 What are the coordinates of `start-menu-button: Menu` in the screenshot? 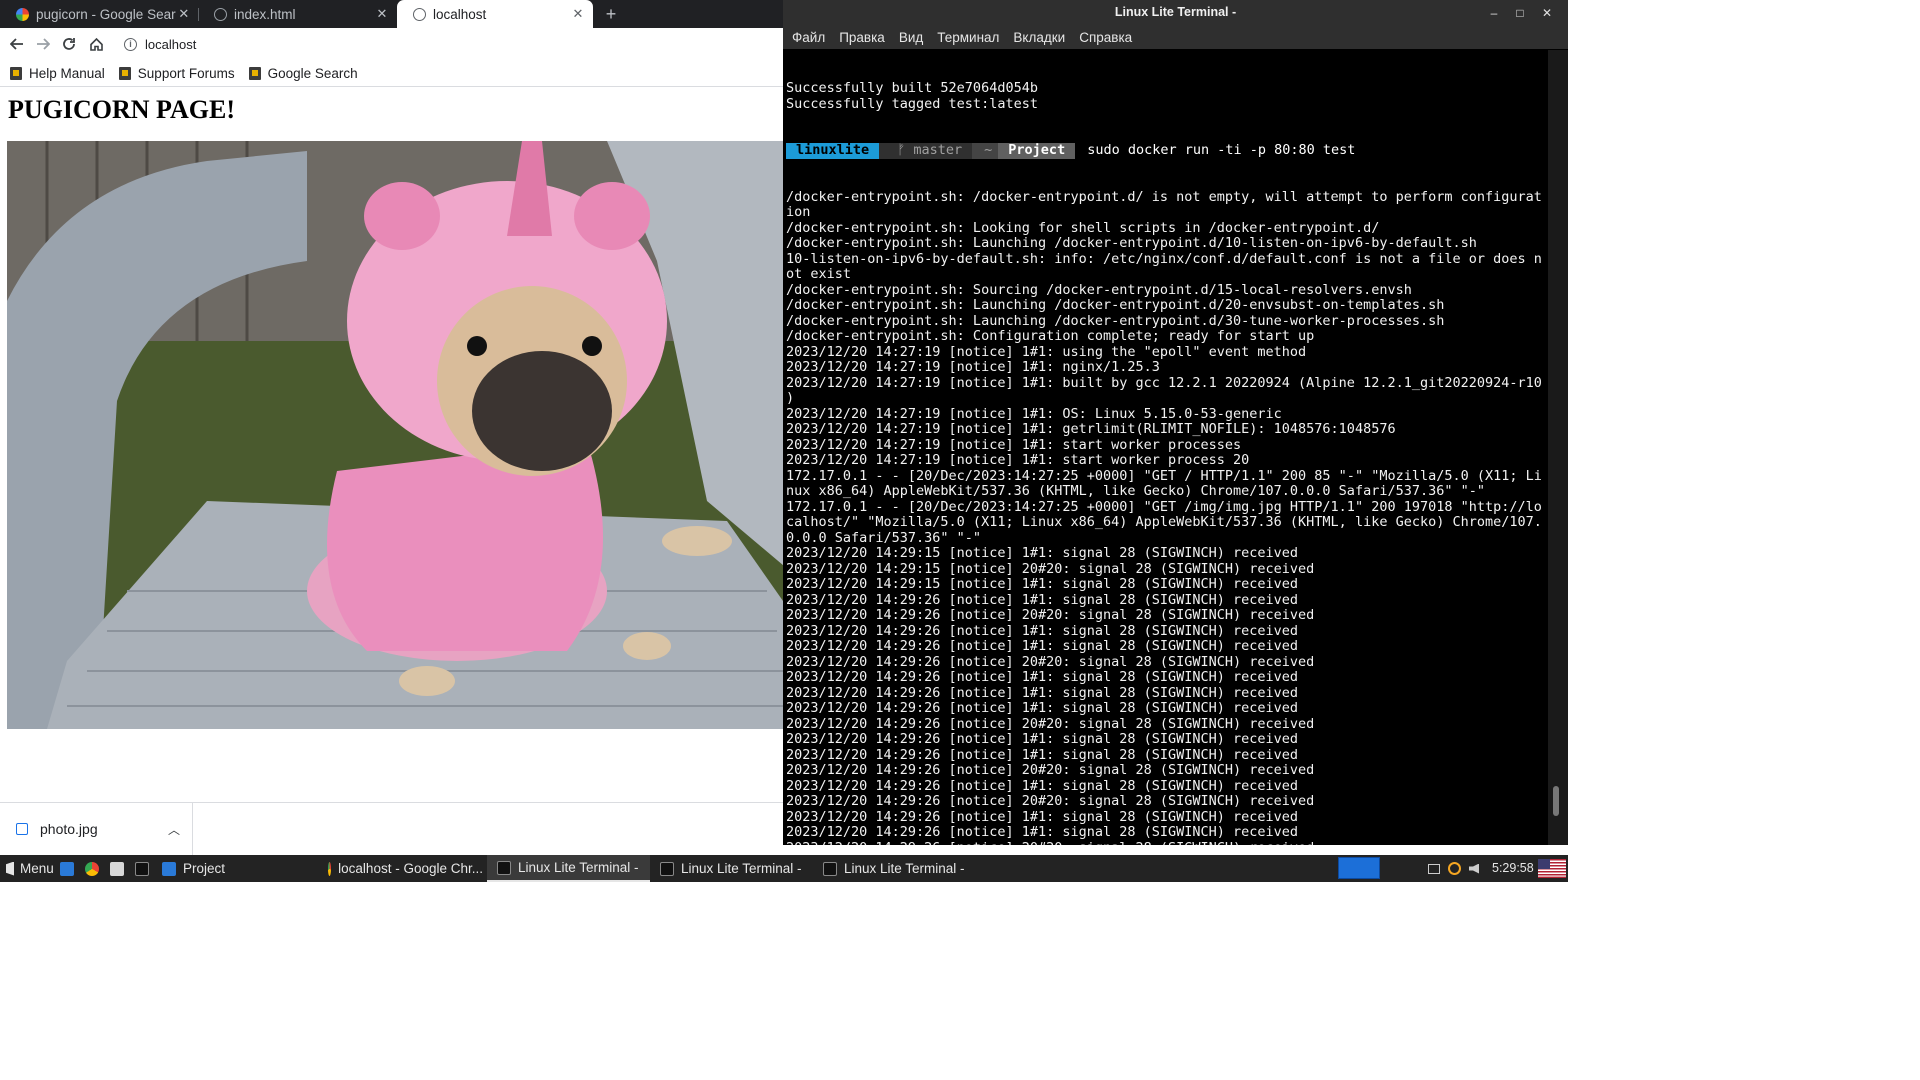 It's located at (30, 868).